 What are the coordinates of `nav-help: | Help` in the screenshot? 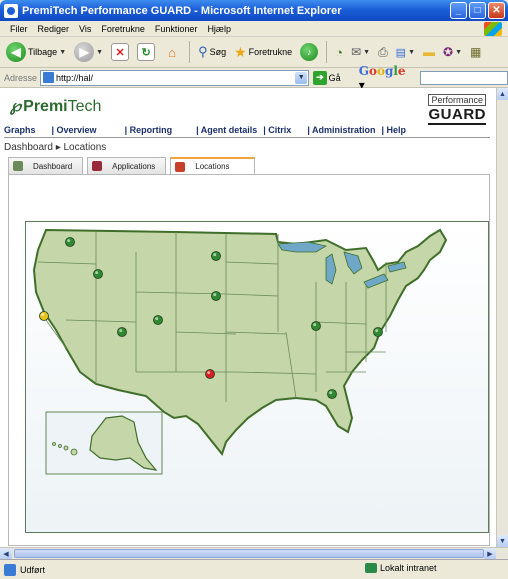 It's located at (397, 130).